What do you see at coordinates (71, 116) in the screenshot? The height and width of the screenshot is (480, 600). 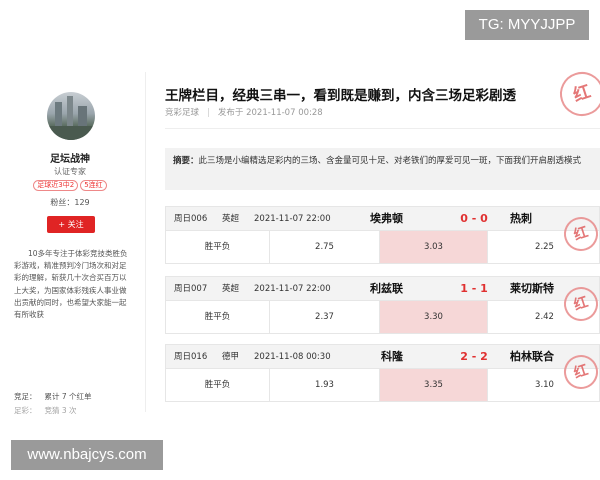 I see `avatar` at bounding box center [71, 116].